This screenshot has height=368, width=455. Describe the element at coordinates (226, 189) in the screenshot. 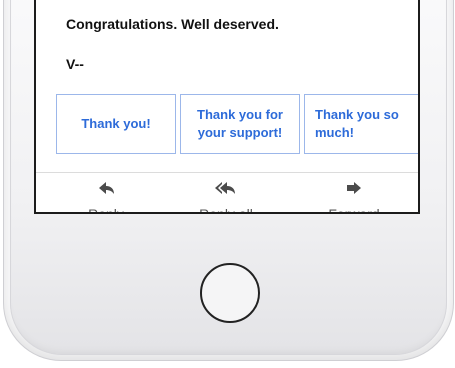

I see `reply-all-icon` at that location.